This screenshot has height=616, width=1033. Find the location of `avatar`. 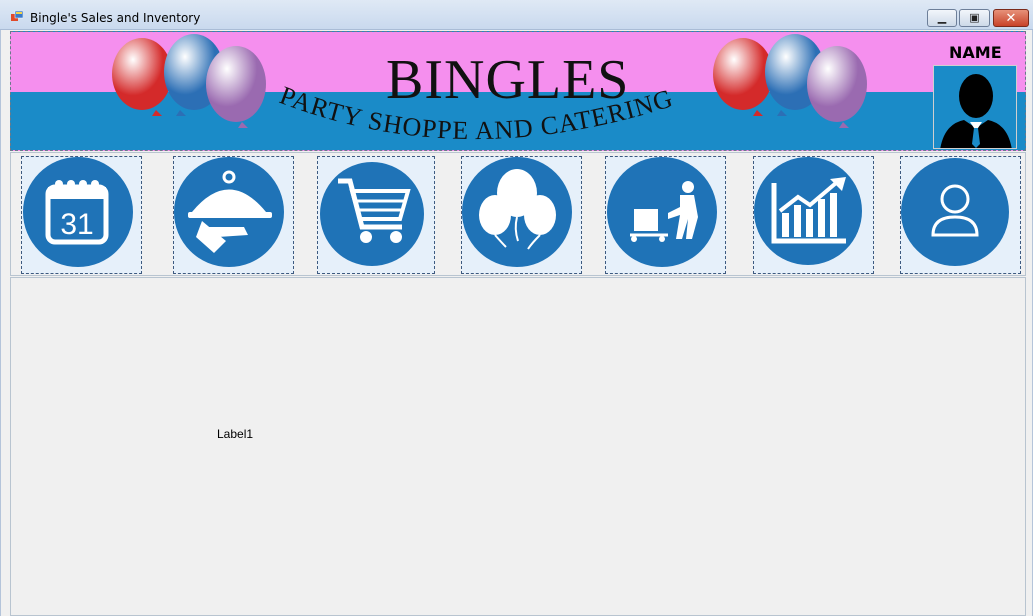

avatar is located at coordinates (975, 107).